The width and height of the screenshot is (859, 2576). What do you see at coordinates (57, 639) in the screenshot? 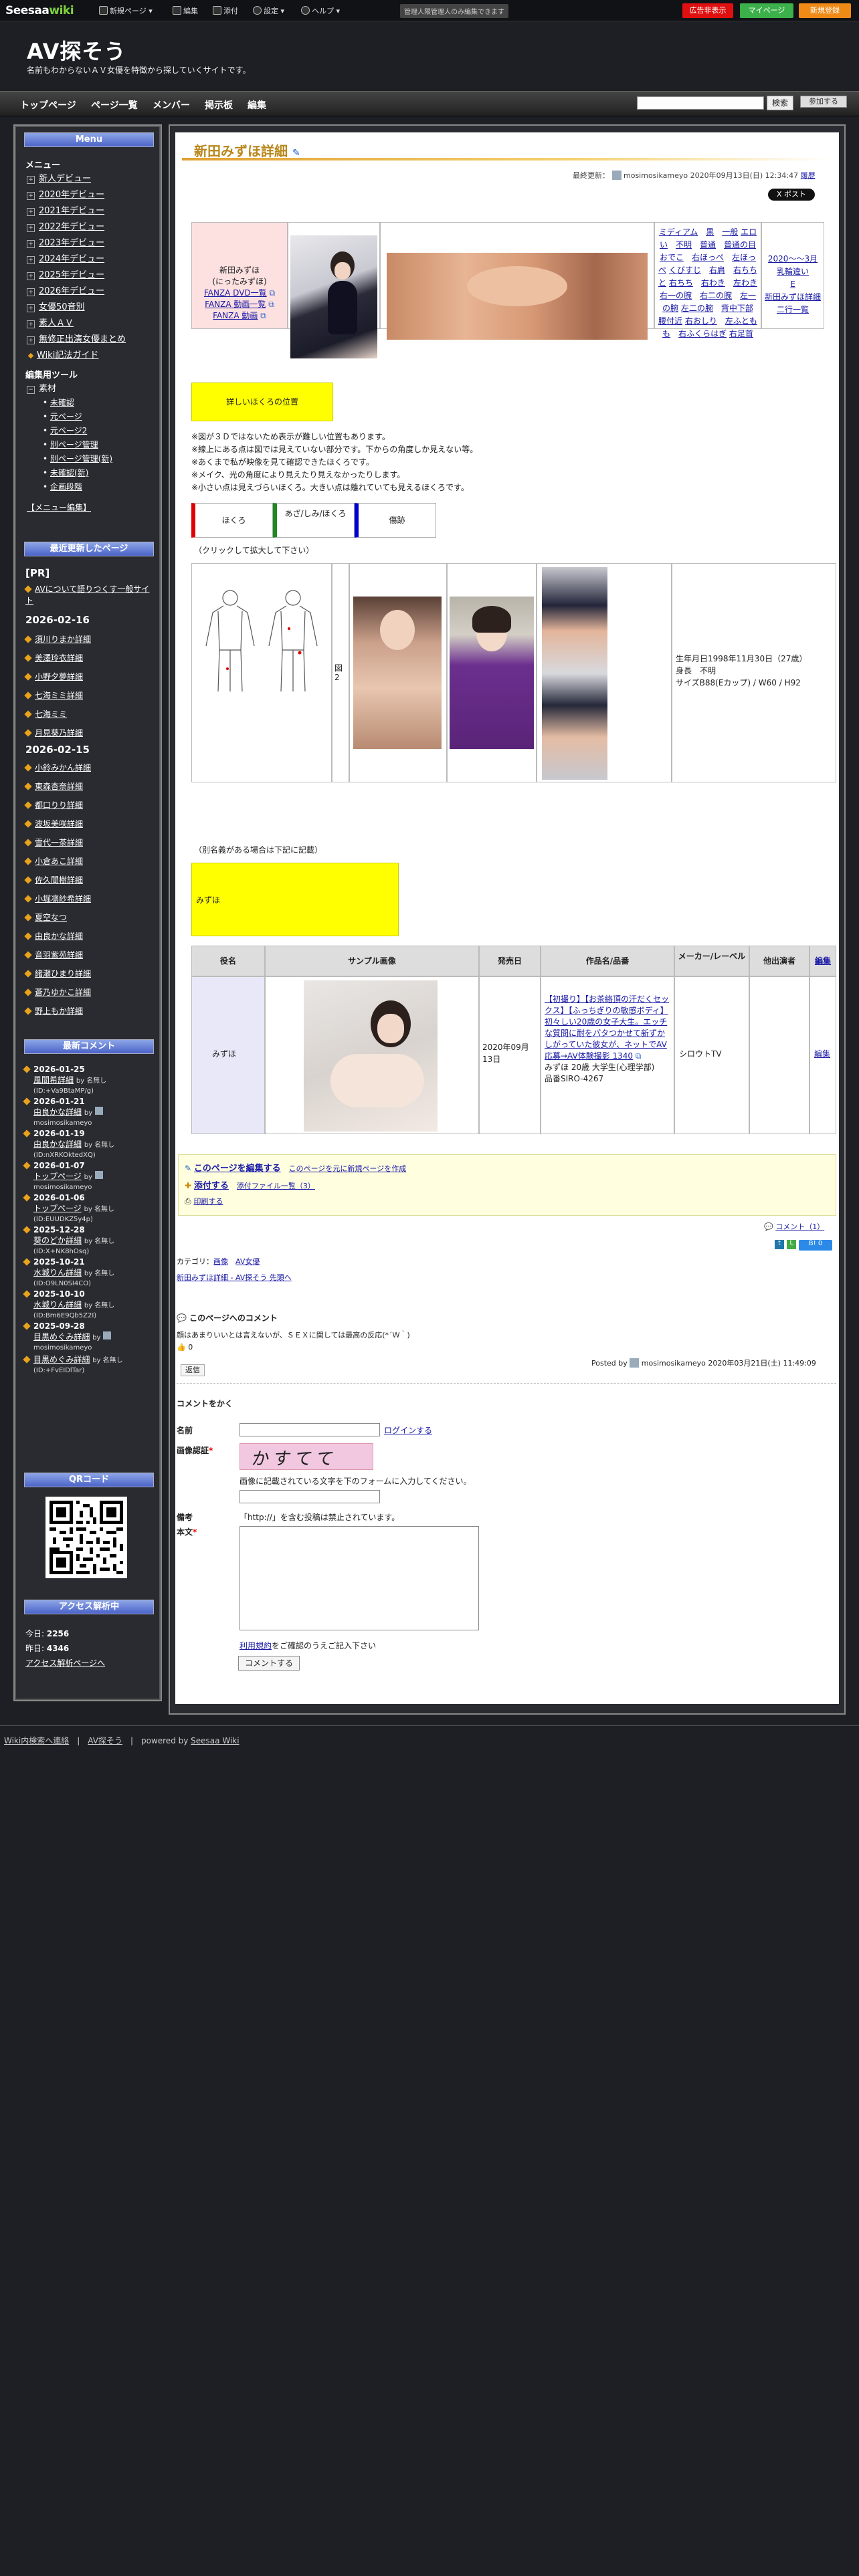
I see `recent-item: 須川りまか詳細` at bounding box center [57, 639].